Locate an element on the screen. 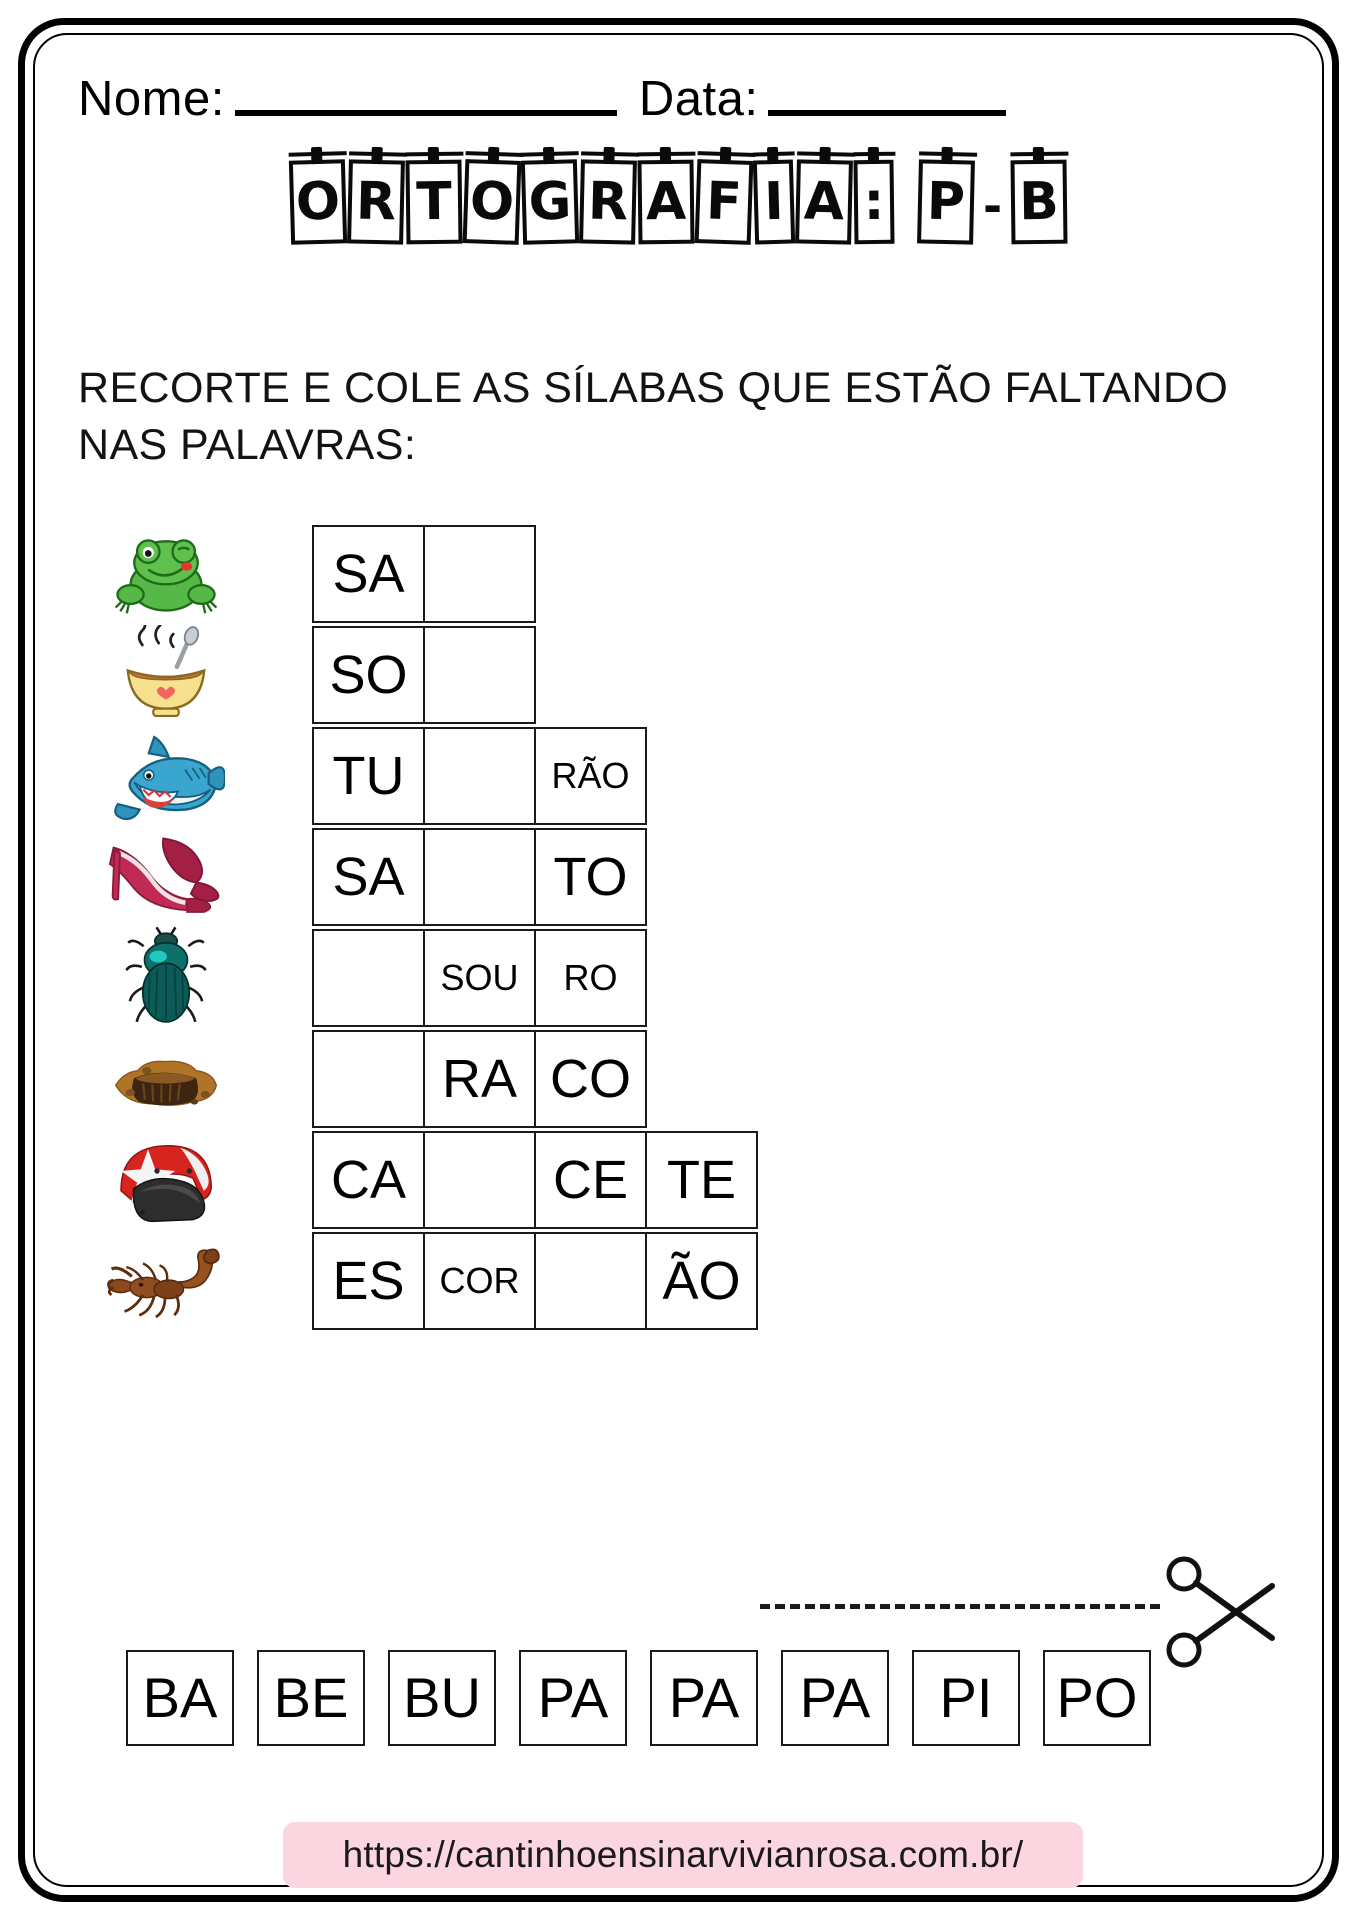  title-letter-card: T is located at coordinates (434, 202).